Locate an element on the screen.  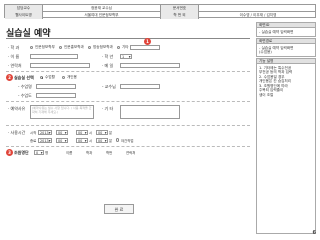
time-label: · 사용시간 is located at coordinates (17, 132).